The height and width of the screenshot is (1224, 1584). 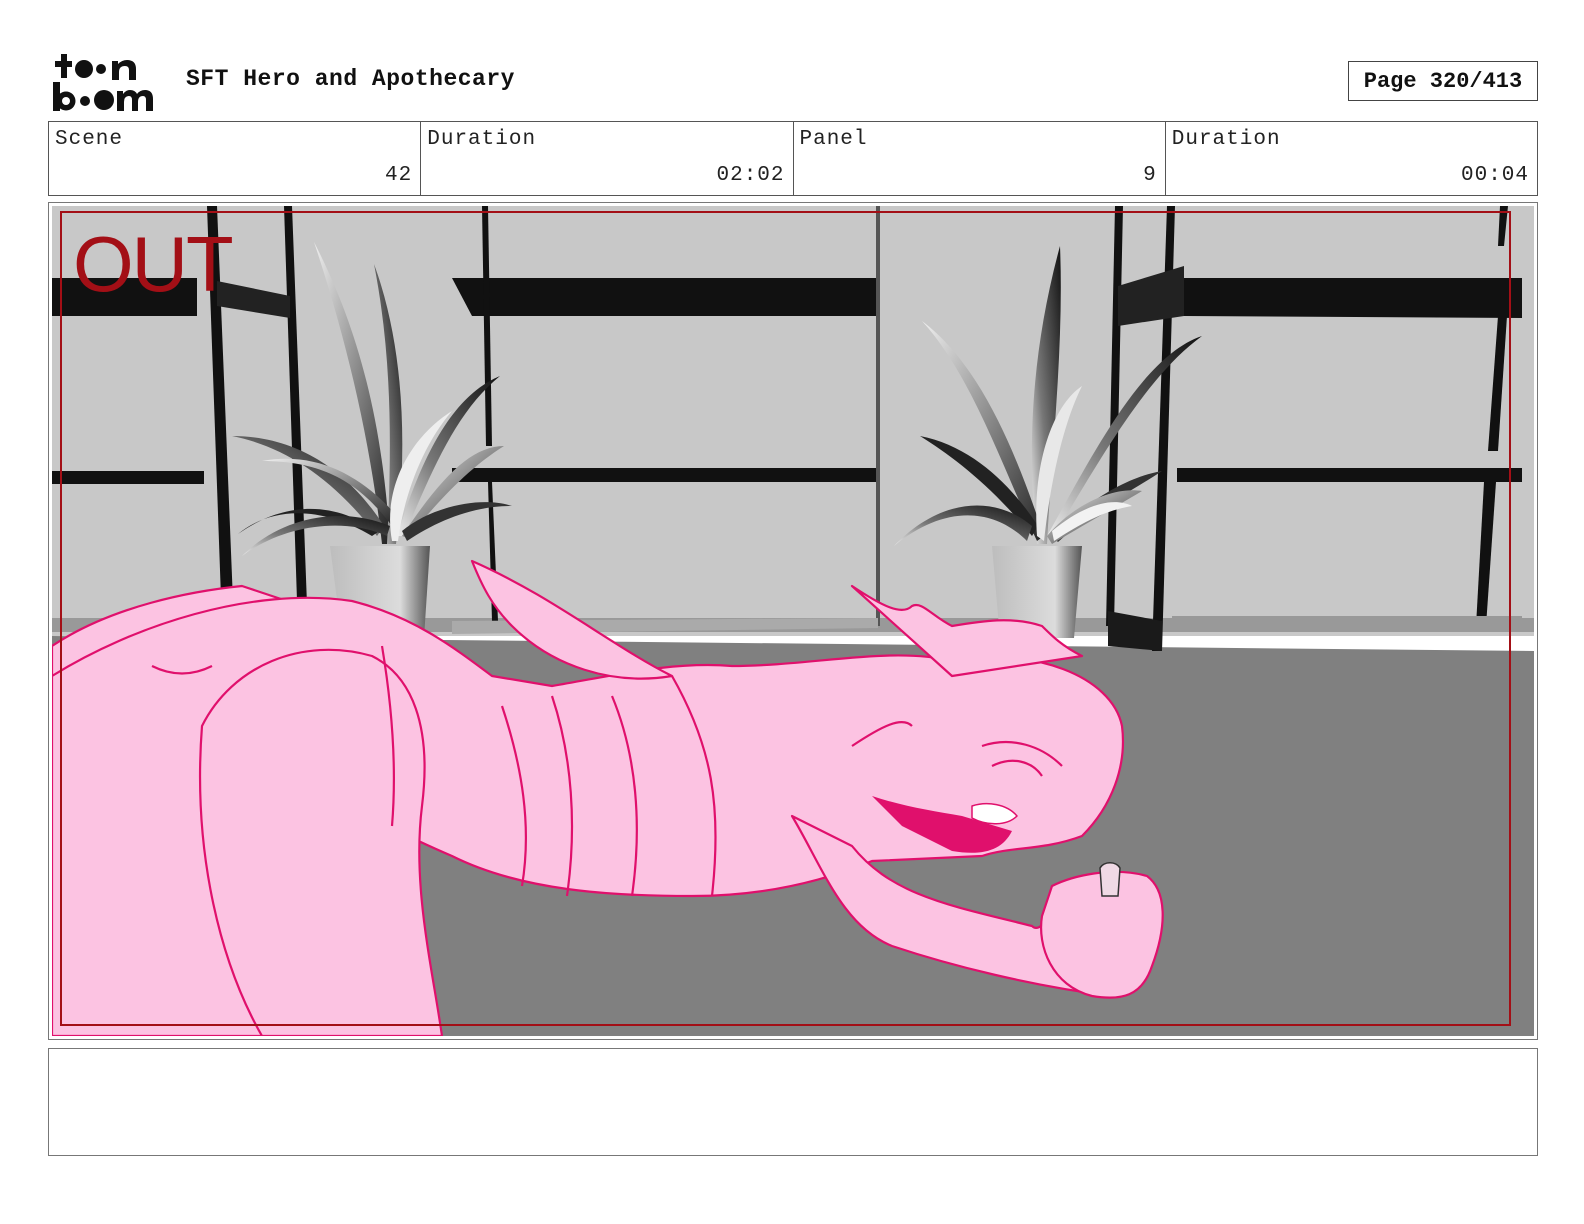 I want to click on scene-cell: Scene 42, so click(x=235, y=158).